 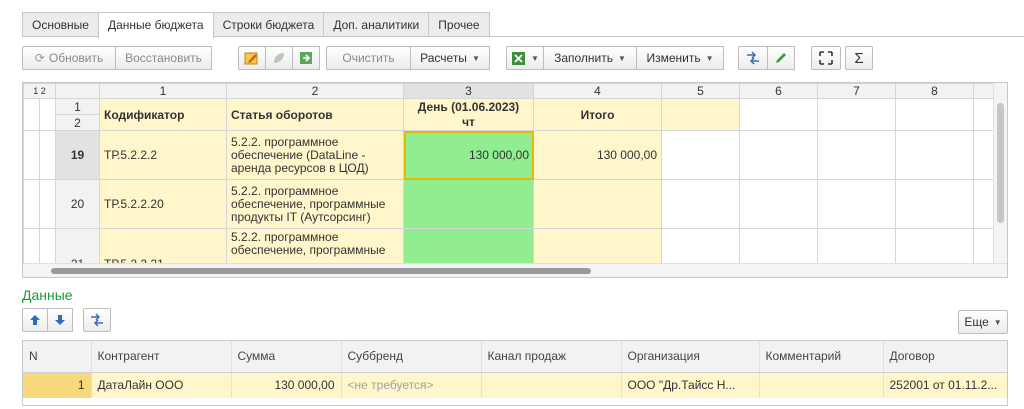 I want to click on column-number: 1, so click(x=163, y=91).